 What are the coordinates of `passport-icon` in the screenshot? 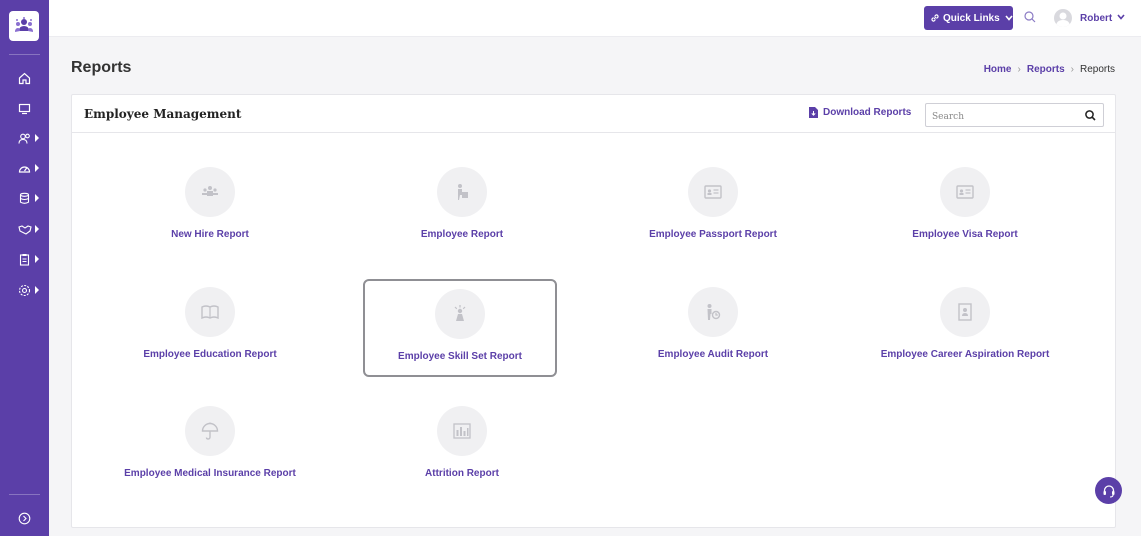 It's located at (713, 192).